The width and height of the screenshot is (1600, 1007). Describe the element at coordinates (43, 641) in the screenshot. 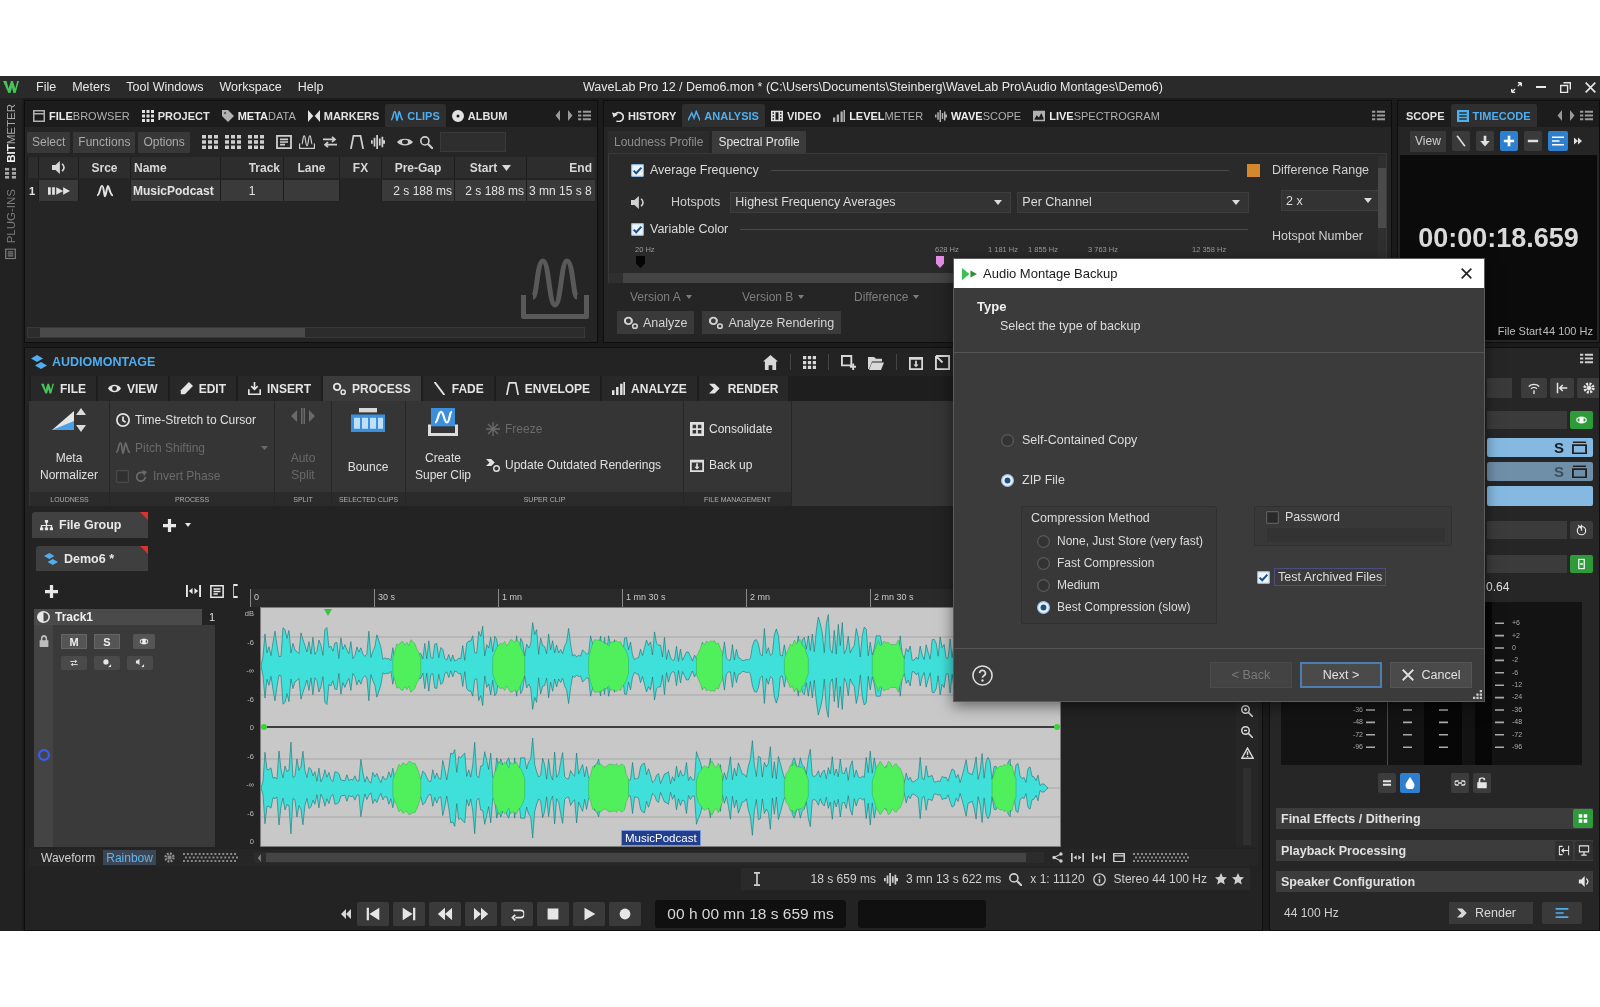

I see `lock-icon` at that location.